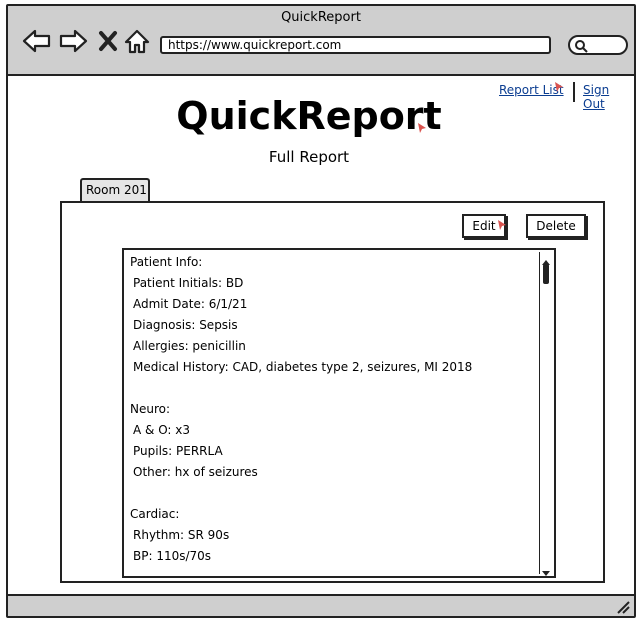 This screenshot has height=623, width=642. I want to click on report-line: Cardiac:, so click(155, 514).